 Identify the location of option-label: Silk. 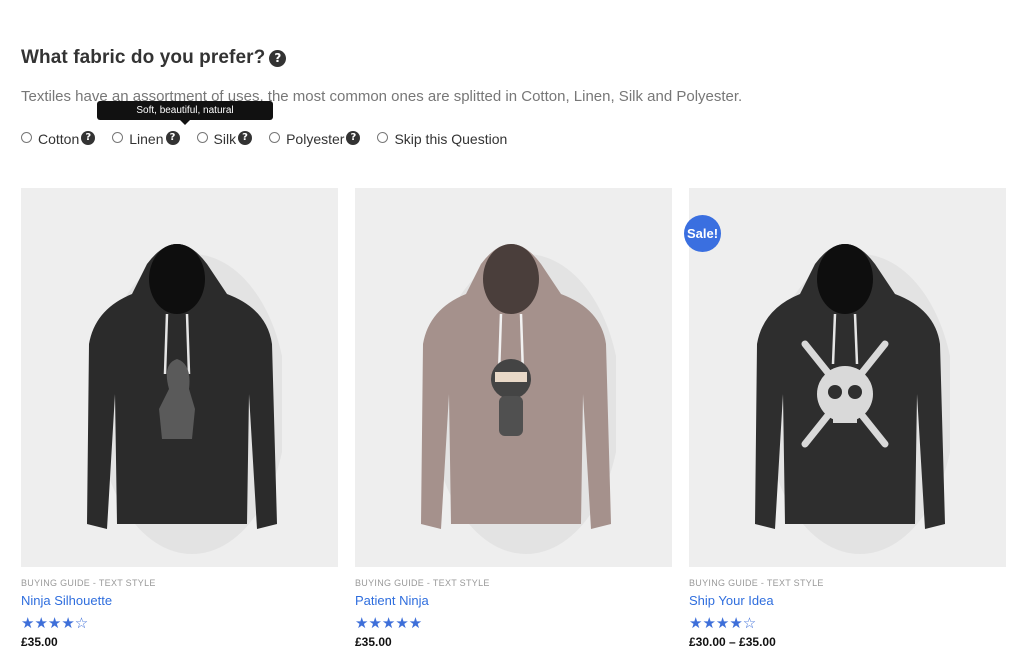
(225, 139).